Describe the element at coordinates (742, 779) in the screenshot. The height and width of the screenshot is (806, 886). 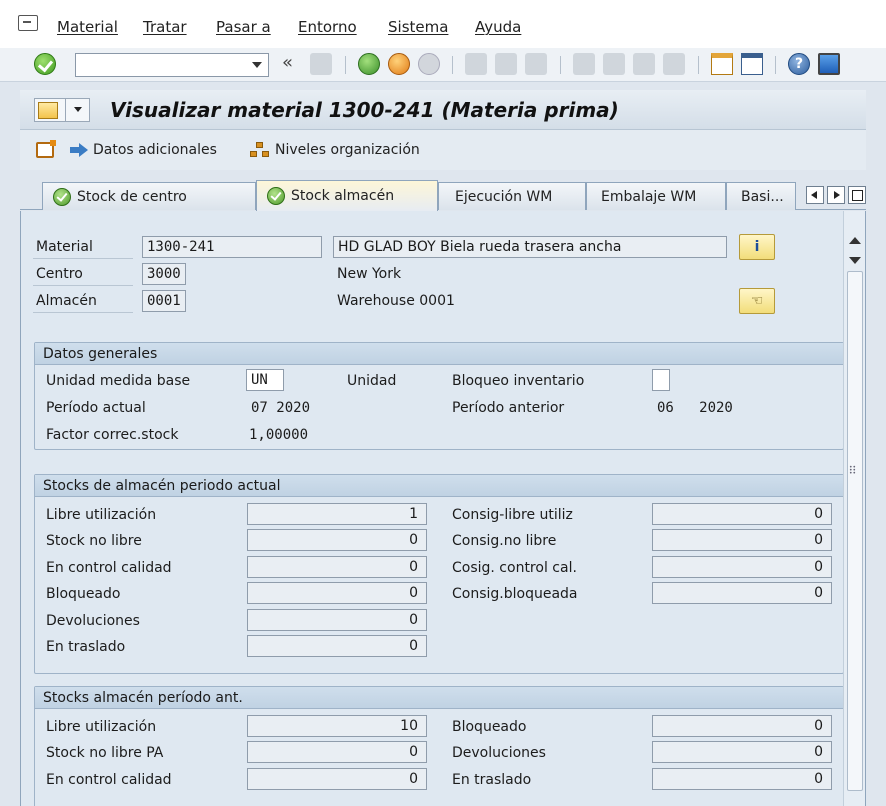
I see `stock-ant-traslado-field: 0` at that location.